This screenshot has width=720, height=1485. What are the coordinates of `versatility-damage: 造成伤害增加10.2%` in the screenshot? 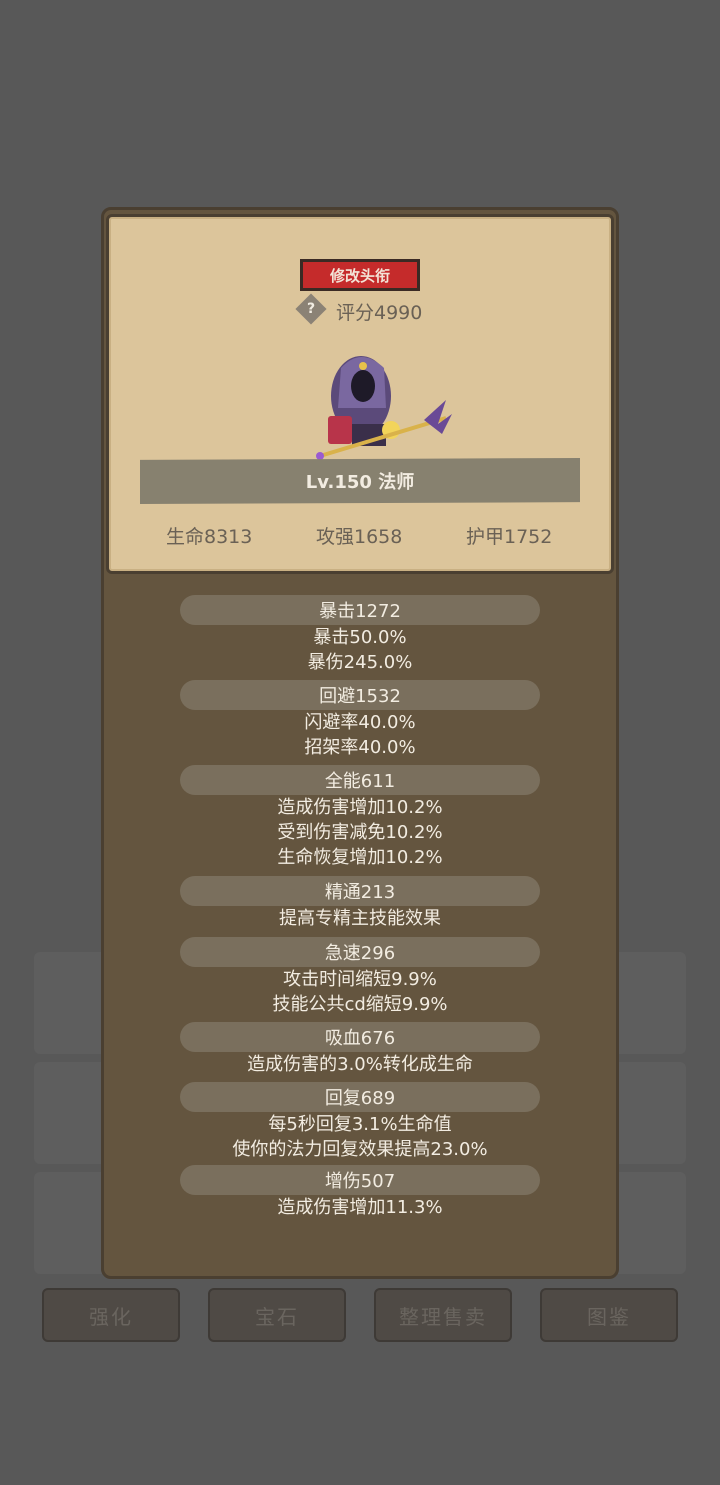 It's located at (360, 807).